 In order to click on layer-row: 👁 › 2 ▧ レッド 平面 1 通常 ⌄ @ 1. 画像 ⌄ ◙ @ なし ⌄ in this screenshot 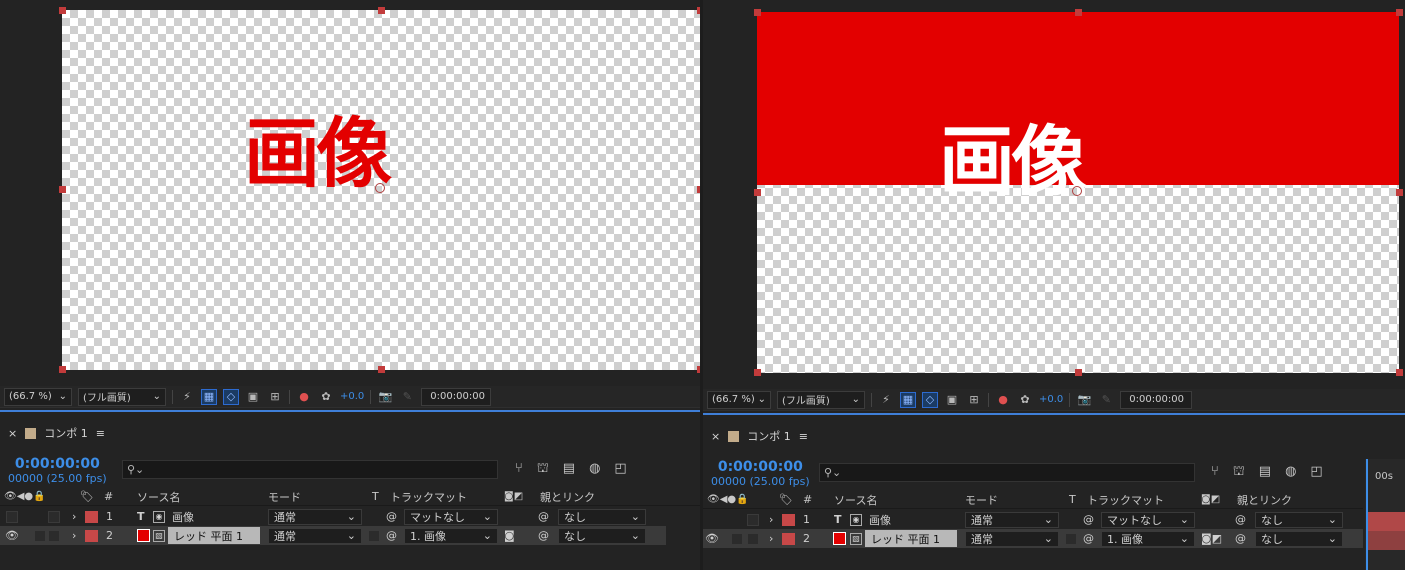, I will do `click(333, 535)`.